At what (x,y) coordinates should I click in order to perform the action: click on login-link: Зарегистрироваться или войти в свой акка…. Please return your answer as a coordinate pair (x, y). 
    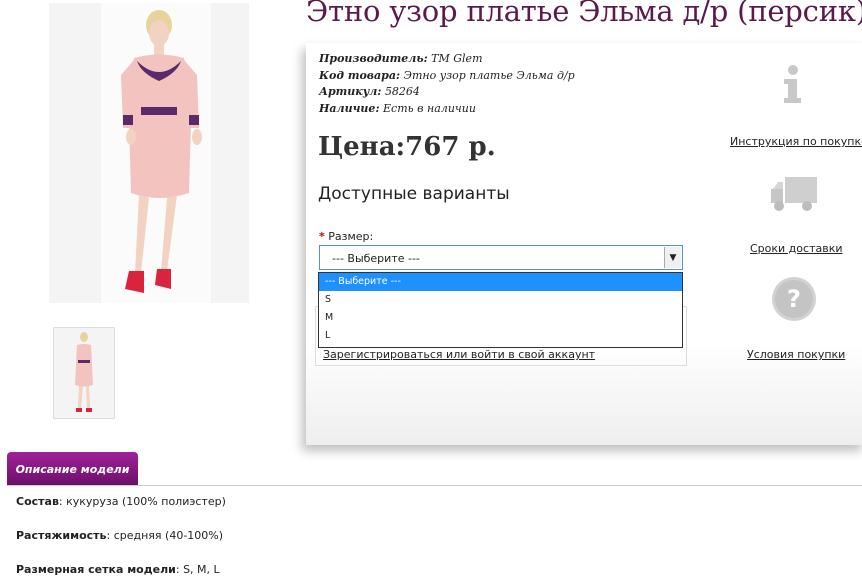
    Looking at the image, I should click on (459, 354).